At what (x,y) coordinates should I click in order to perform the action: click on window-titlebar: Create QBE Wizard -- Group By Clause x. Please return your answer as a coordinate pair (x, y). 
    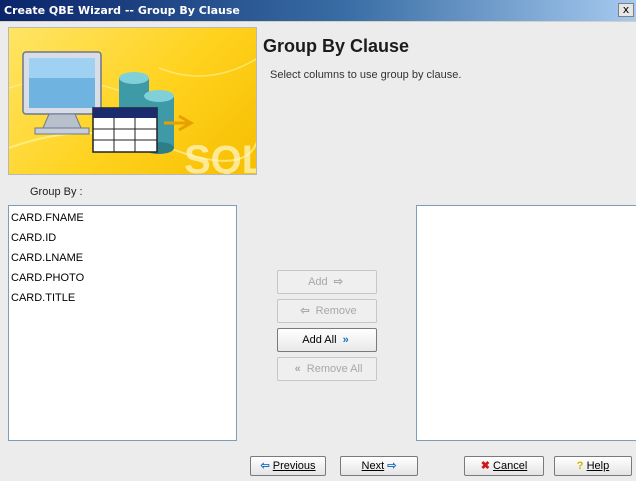
    Looking at the image, I should click on (318, 11).